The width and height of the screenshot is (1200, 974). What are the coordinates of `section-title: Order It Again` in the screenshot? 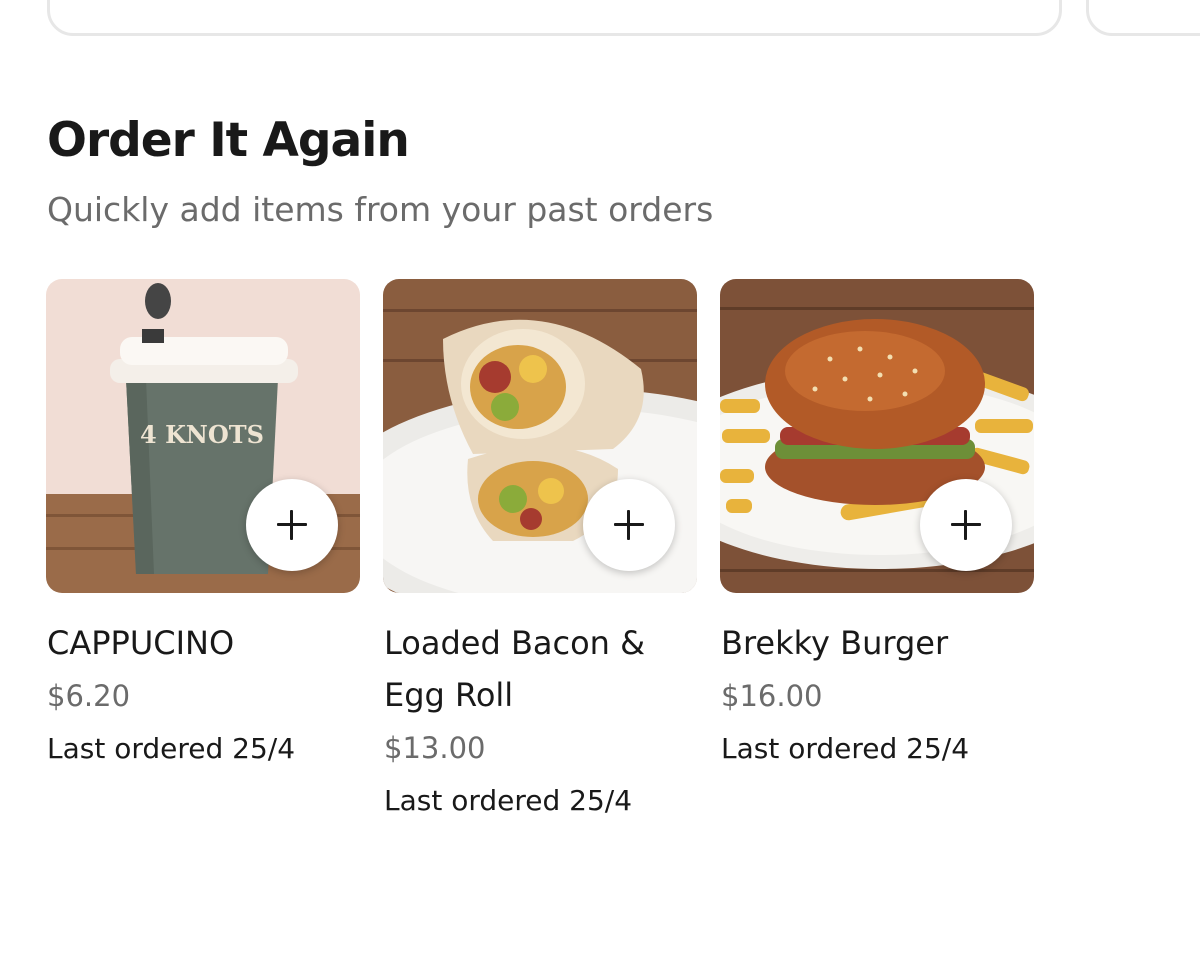 It's located at (228, 140).